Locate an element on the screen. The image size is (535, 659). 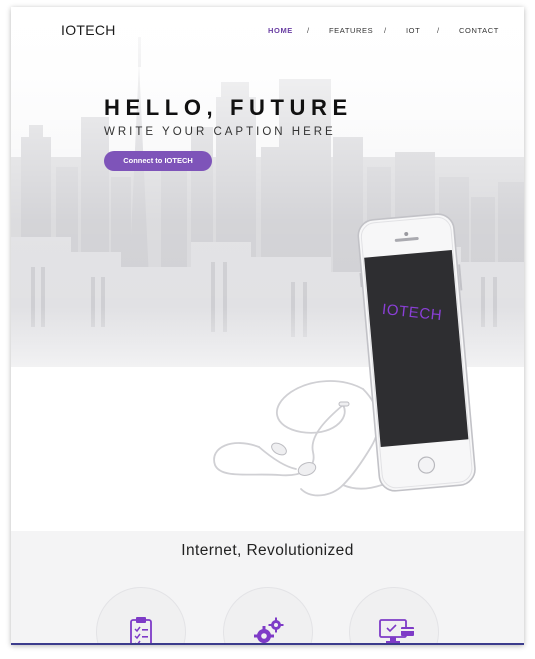
monitor-card-icon is located at coordinates (396, 631).